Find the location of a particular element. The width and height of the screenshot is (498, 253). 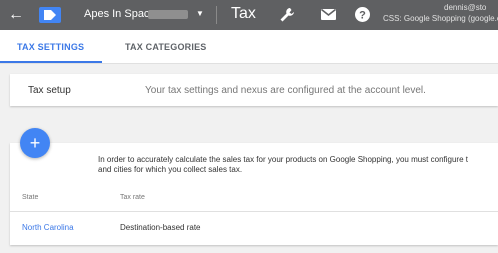

mail-icon is located at coordinates (328, 14).